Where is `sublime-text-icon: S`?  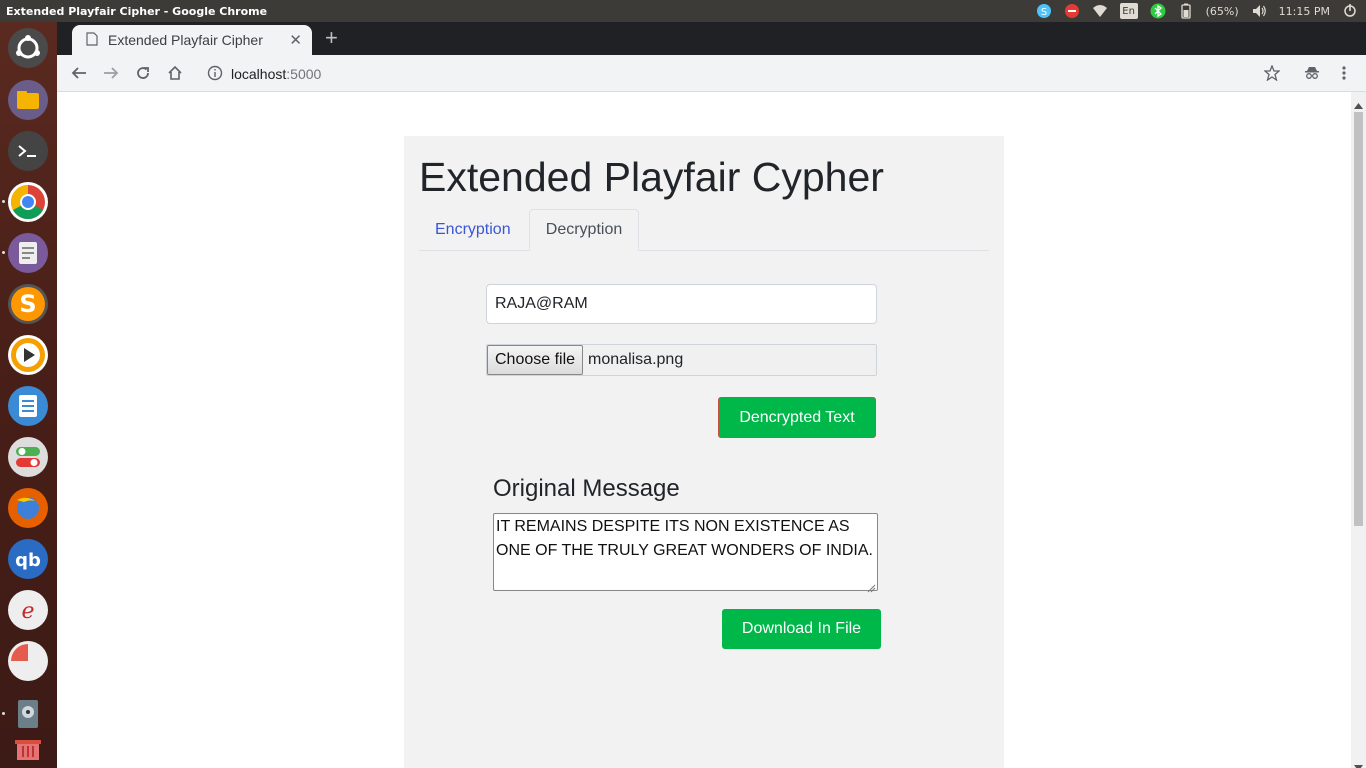
sublime-text-icon: S is located at coordinates (28, 304).